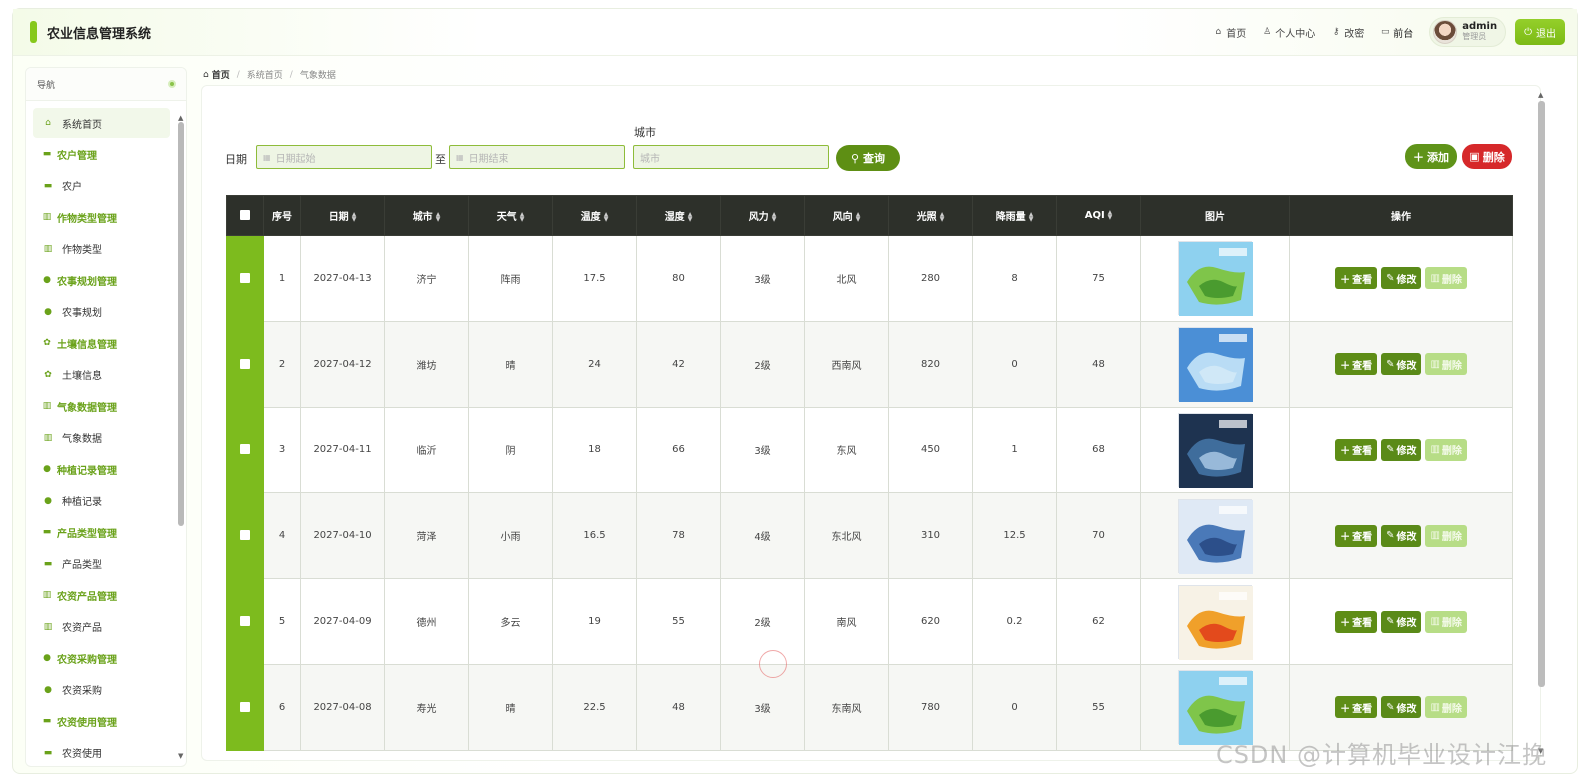 This screenshot has height=782, width=1590. What do you see at coordinates (221, 74) in the screenshot?
I see `breadcrumb-home: 首页` at bounding box center [221, 74].